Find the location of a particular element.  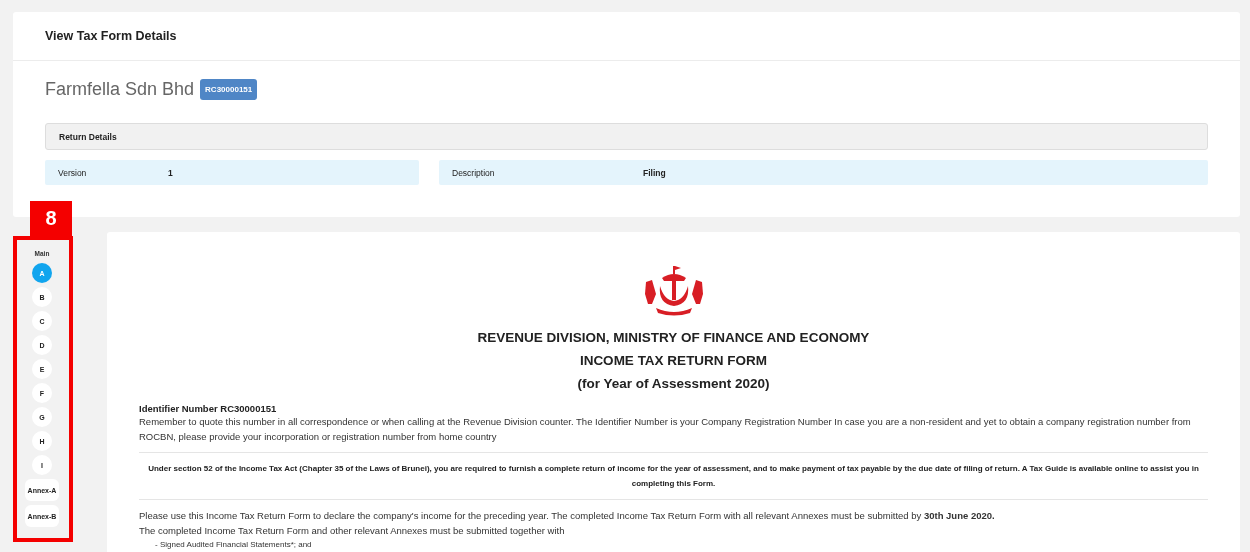

section-title: Return Details is located at coordinates (88, 136).